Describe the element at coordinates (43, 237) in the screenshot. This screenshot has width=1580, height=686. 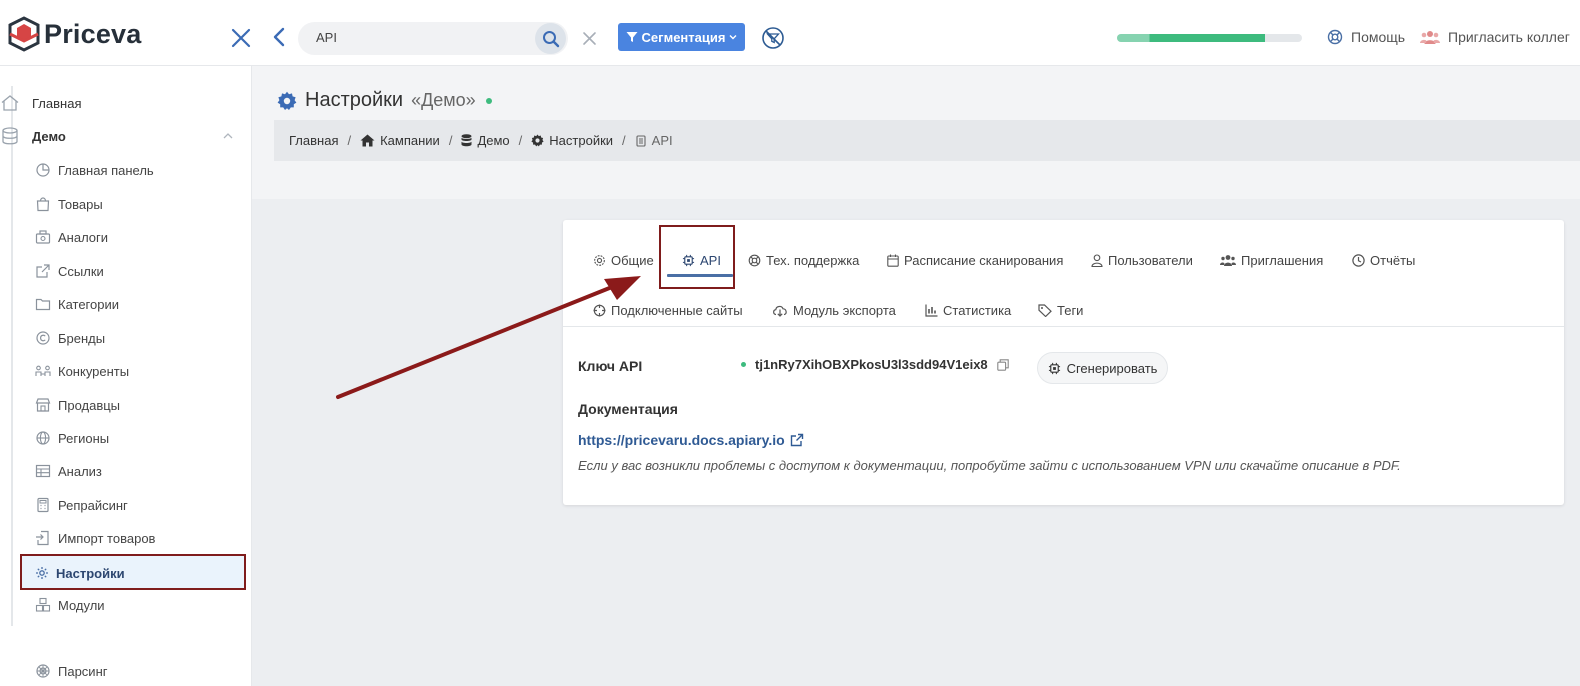
I see `analogs-icon` at that location.